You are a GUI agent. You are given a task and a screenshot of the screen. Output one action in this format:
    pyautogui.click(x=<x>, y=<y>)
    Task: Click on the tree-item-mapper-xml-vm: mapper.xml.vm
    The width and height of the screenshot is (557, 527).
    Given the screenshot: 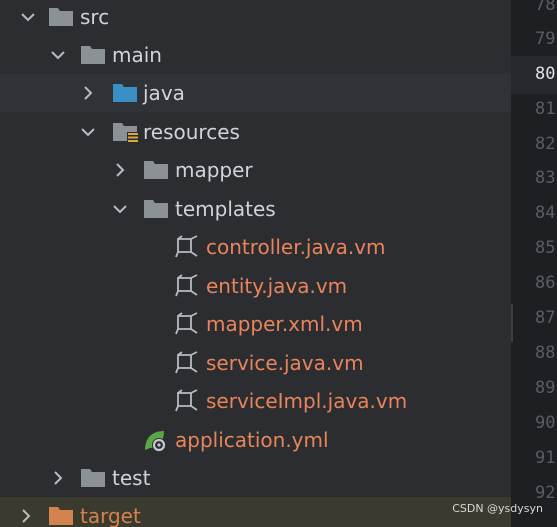 What is the action you would take?
    pyautogui.click(x=255, y=324)
    